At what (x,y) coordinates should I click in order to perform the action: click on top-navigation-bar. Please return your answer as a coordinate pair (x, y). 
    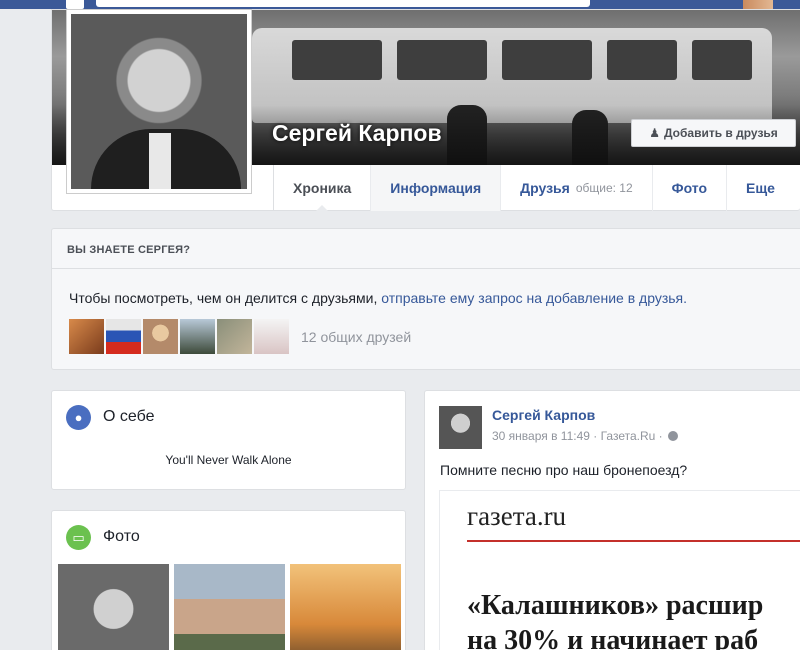
    Looking at the image, I should click on (400, 4).